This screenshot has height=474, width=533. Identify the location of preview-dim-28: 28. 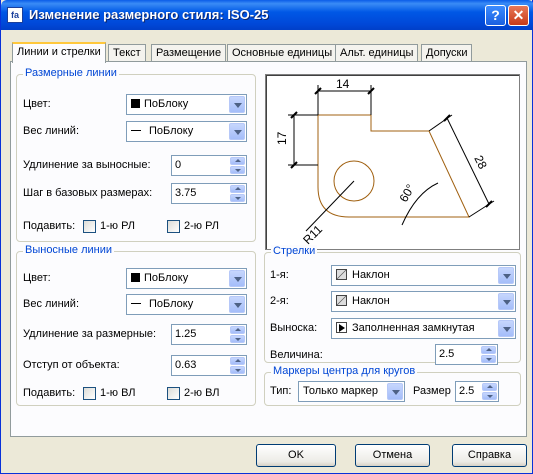
(480, 162).